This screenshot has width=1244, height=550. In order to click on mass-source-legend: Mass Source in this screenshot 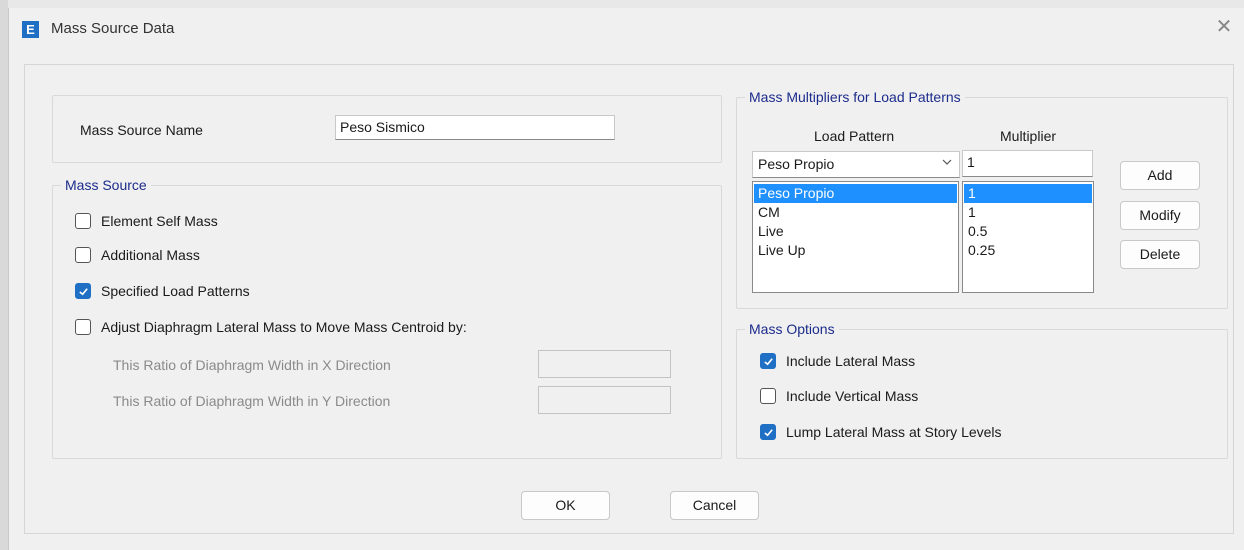, I will do `click(106, 185)`.